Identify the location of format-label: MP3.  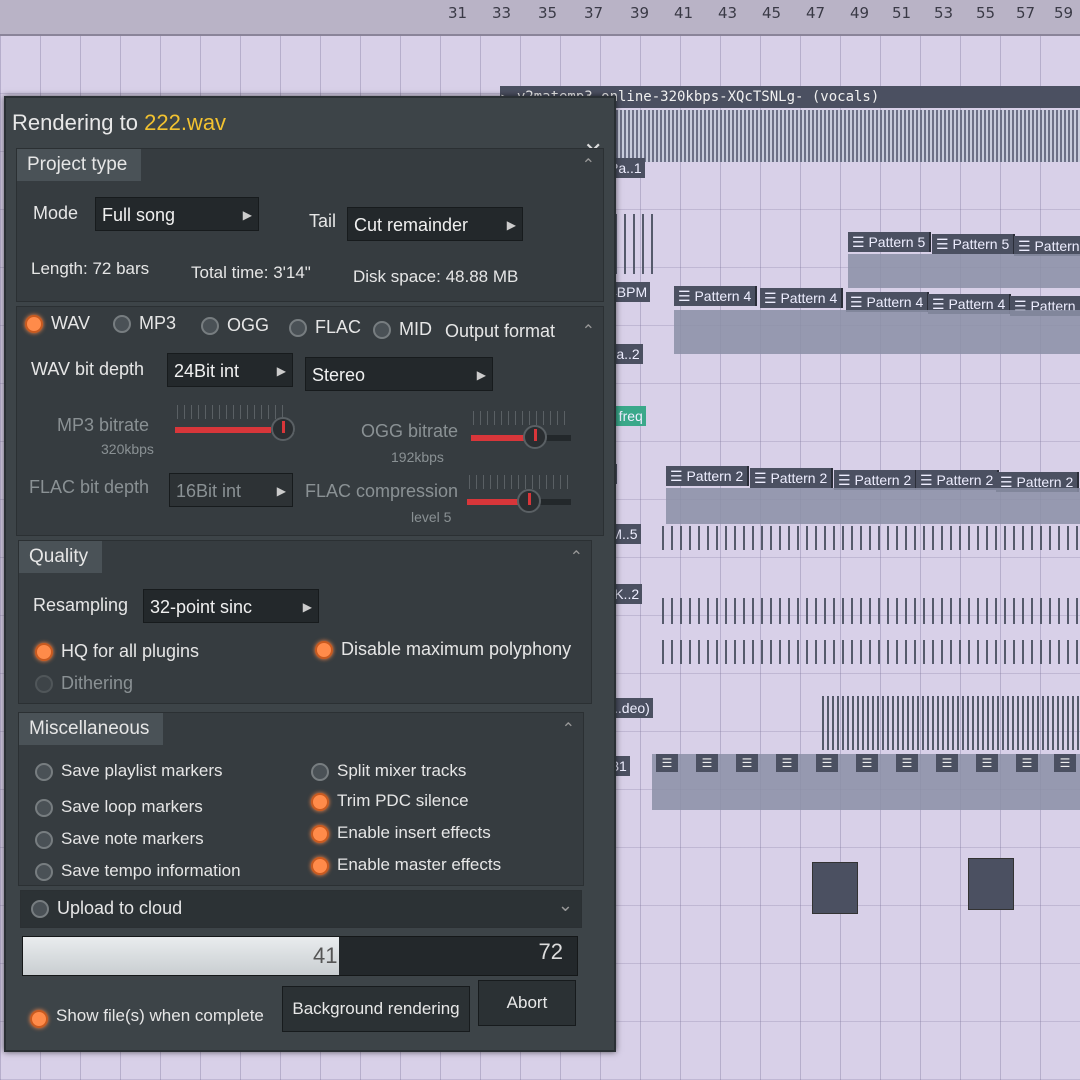
(158, 323).